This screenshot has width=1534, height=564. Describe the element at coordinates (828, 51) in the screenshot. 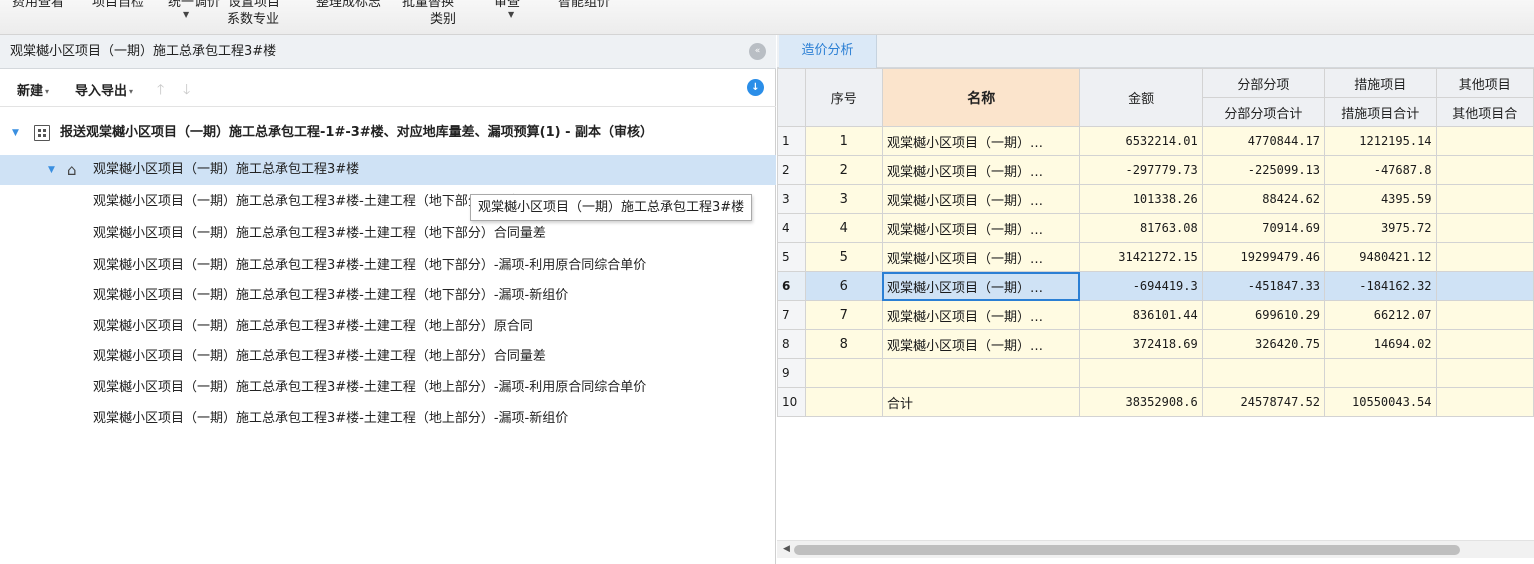

I see `tab-cost-analysis: 造价分析` at that location.